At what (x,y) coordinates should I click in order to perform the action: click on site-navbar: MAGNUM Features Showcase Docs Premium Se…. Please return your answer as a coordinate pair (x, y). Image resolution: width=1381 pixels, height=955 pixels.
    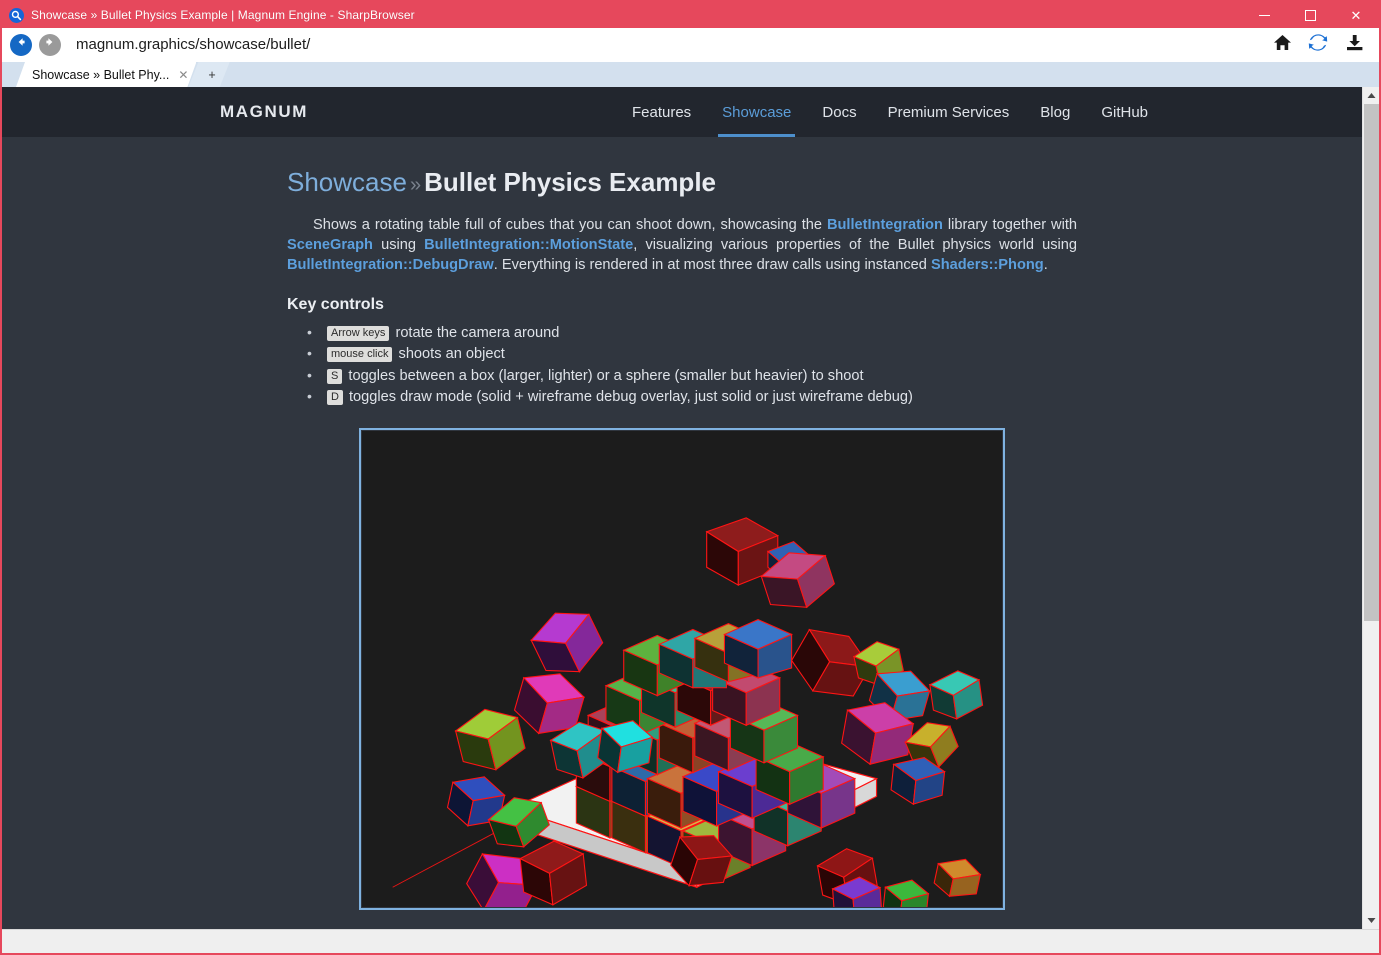
    Looking at the image, I should click on (682, 112).